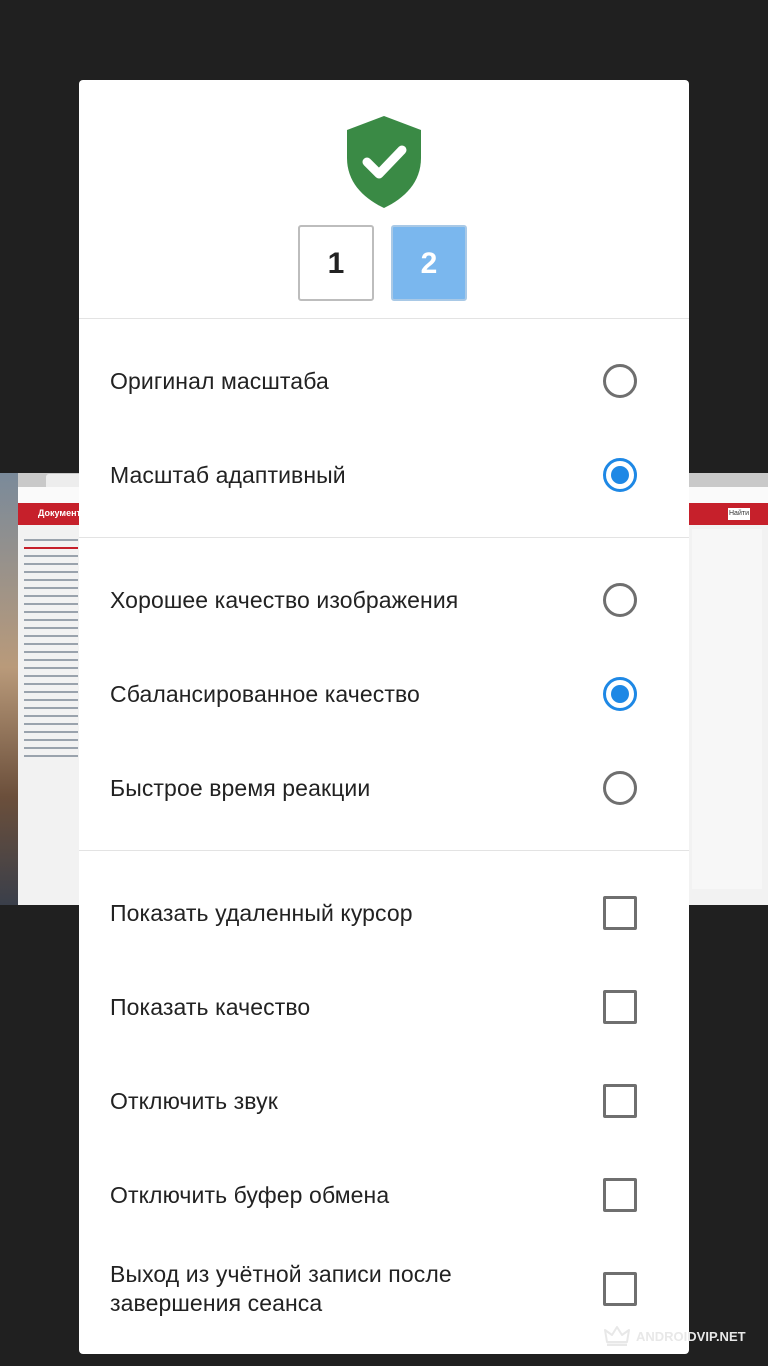 This screenshot has width=768, height=1366. What do you see at coordinates (620, 600) in the screenshot?
I see `radio-good-quality` at bounding box center [620, 600].